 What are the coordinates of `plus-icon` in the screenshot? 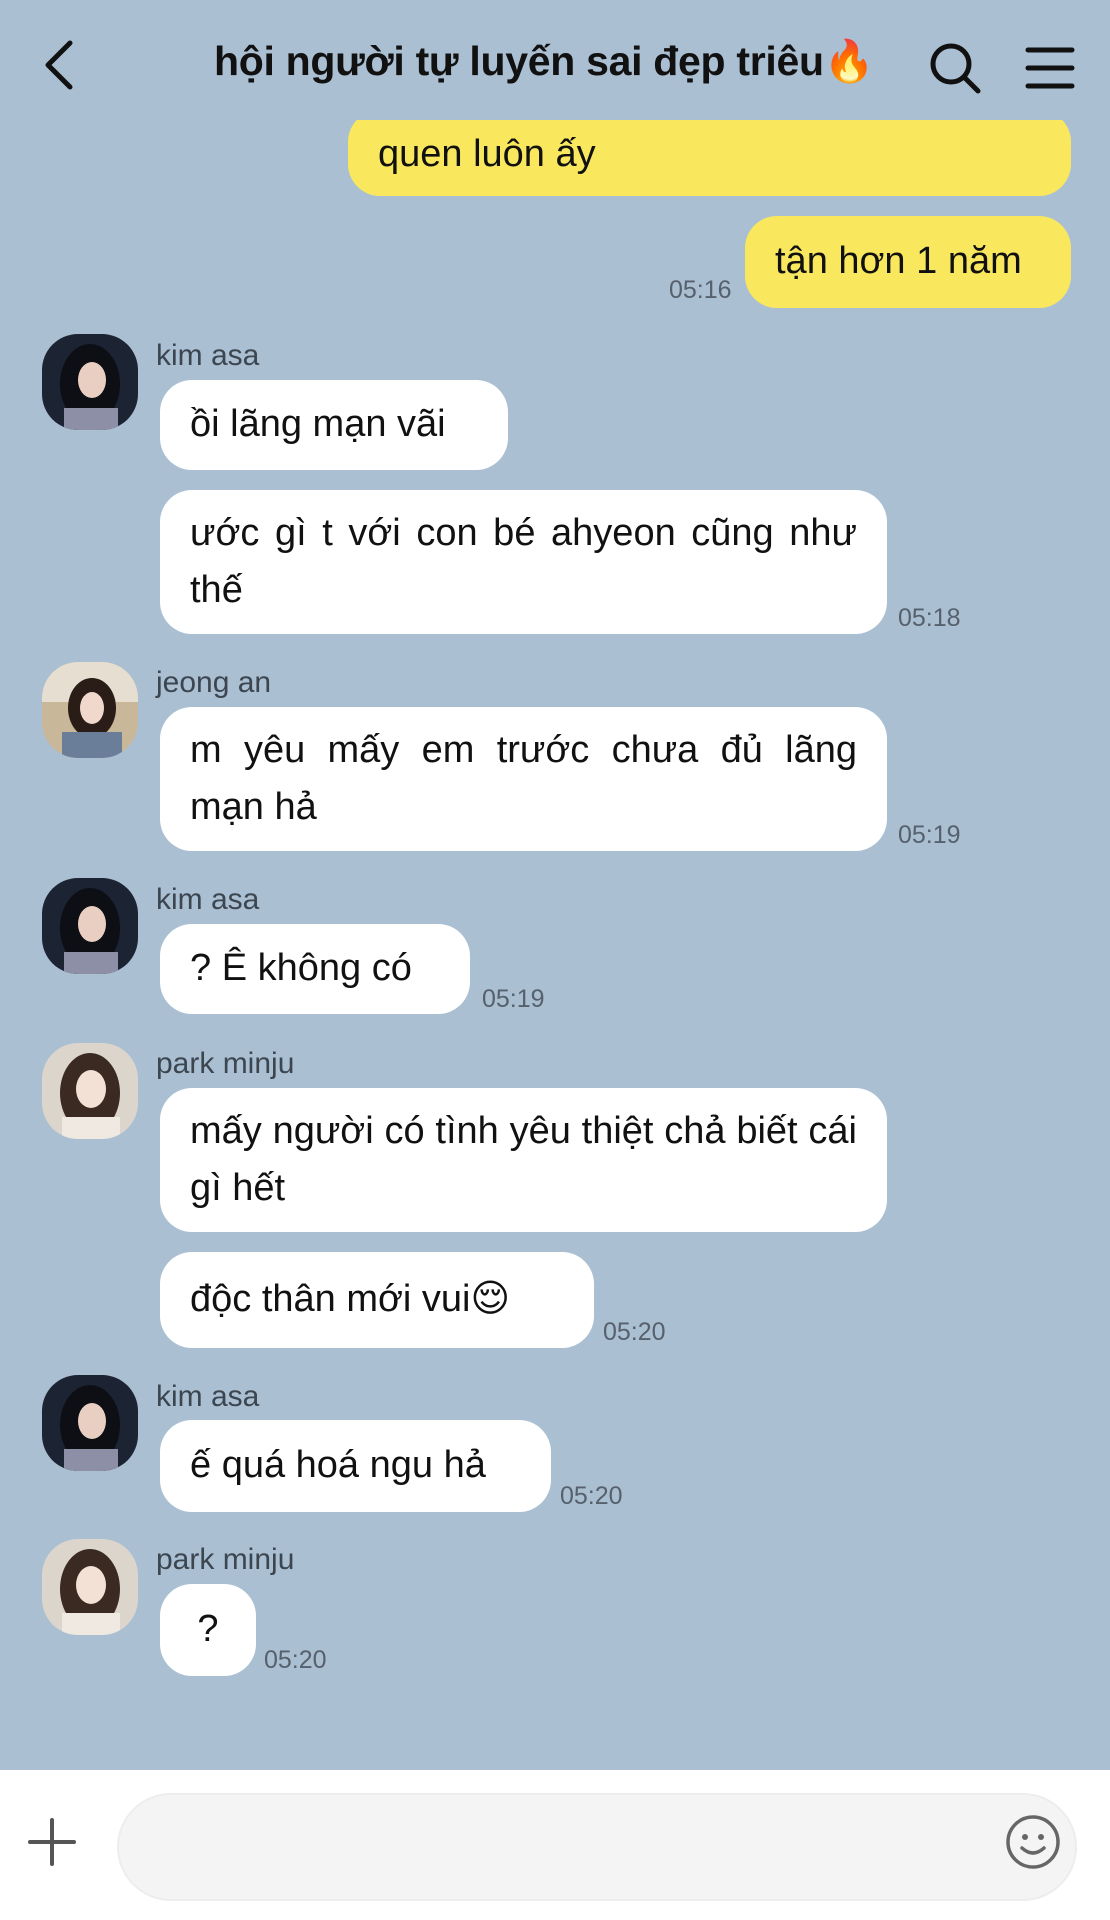 It's located at (52, 1842).